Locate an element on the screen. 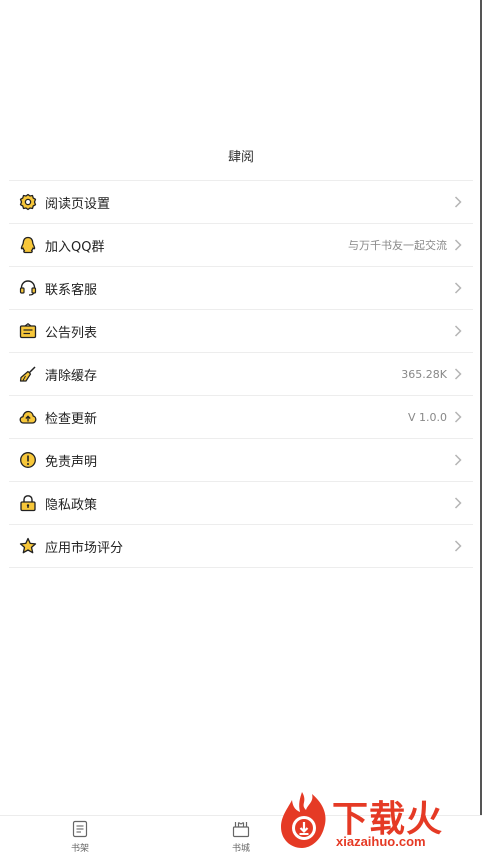 Image resolution: width=482 pixels, height=856 pixels. cloud-upload-icon is located at coordinates (28, 417).